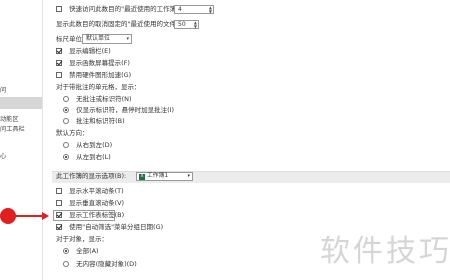 The height and width of the screenshot is (280, 450). Describe the element at coordinates (194, 9) in the screenshot. I see `quick-access-count-spinner: 4 ▲ ▼` at that location.